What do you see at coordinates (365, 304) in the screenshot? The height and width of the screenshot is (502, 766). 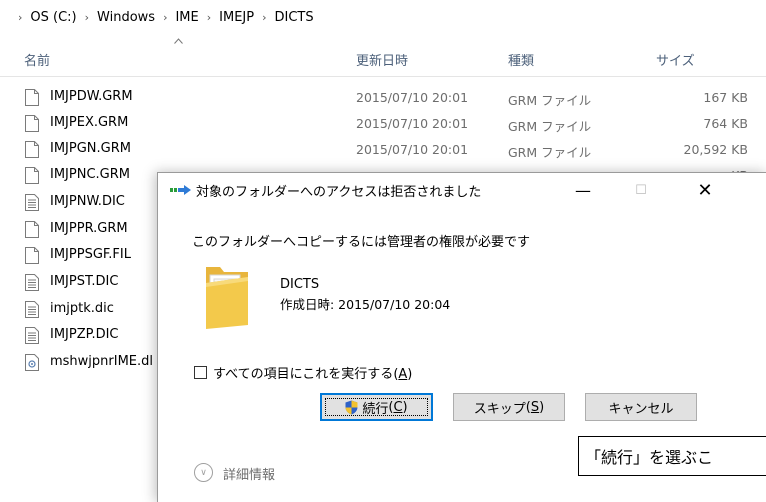 I see `folder-created-date: 作成日時: 2015/07/10 20:04` at bounding box center [365, 304].